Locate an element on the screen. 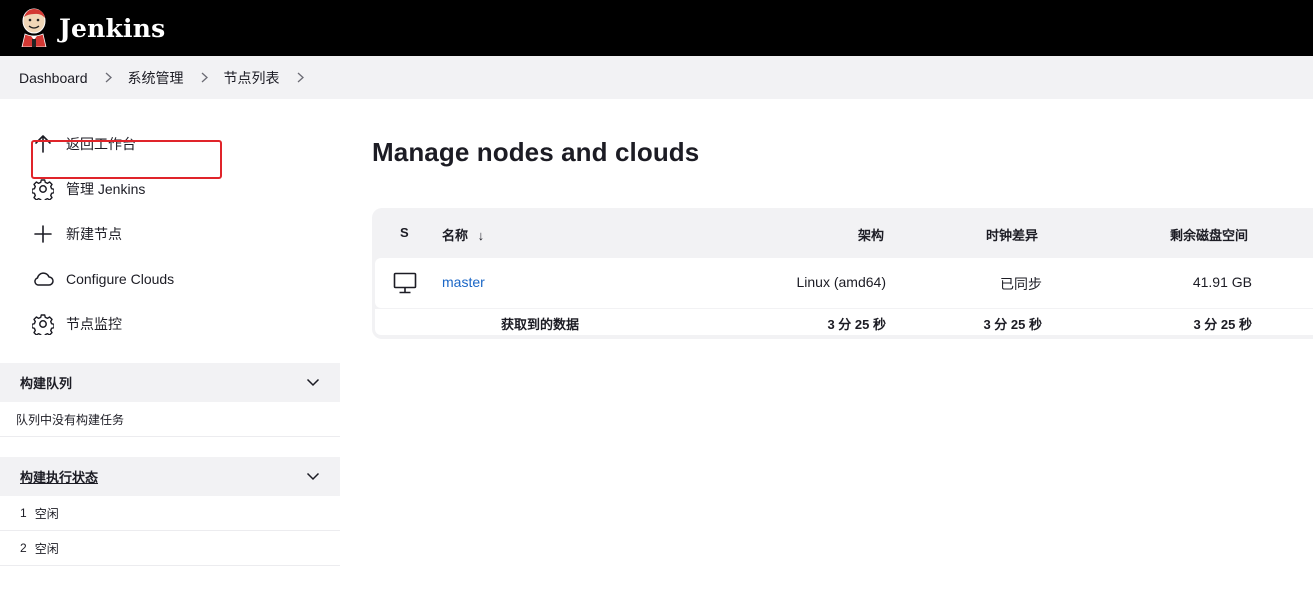 The image size is (1313, 610). task-new-node: 新建节点 is located at coordinates (77, 234).